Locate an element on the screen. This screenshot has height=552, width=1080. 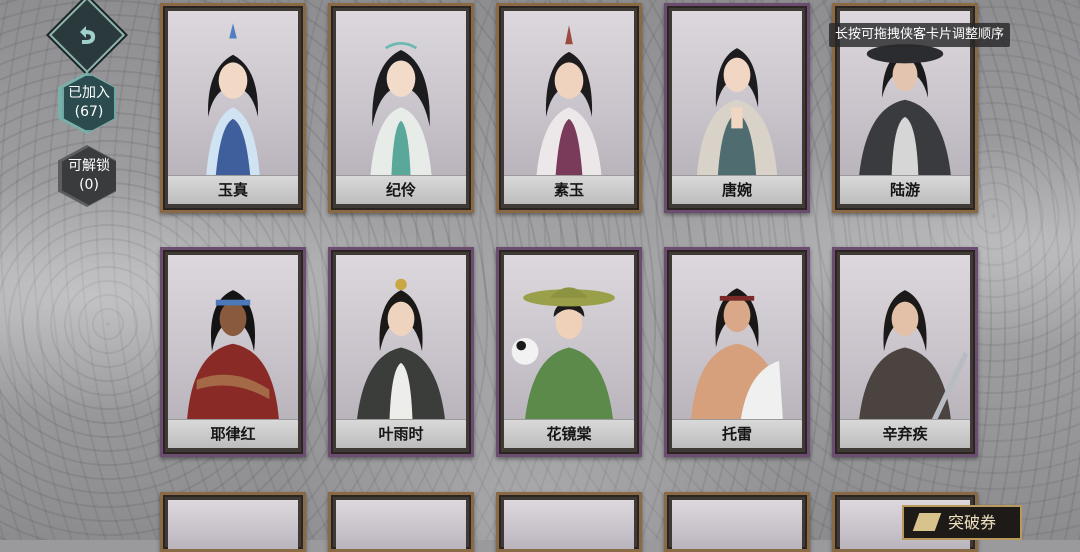
hero-card: 玉真 is located at coordinates (233, 108).